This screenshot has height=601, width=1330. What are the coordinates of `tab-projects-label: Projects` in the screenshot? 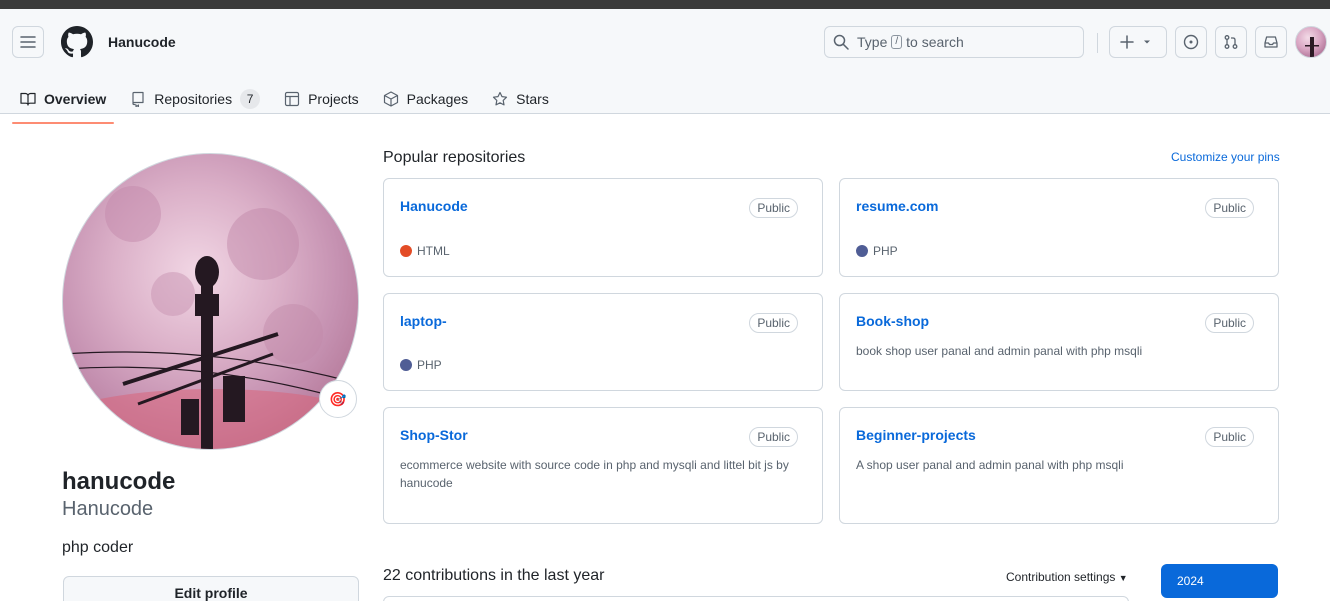 It's located at (333, 99).